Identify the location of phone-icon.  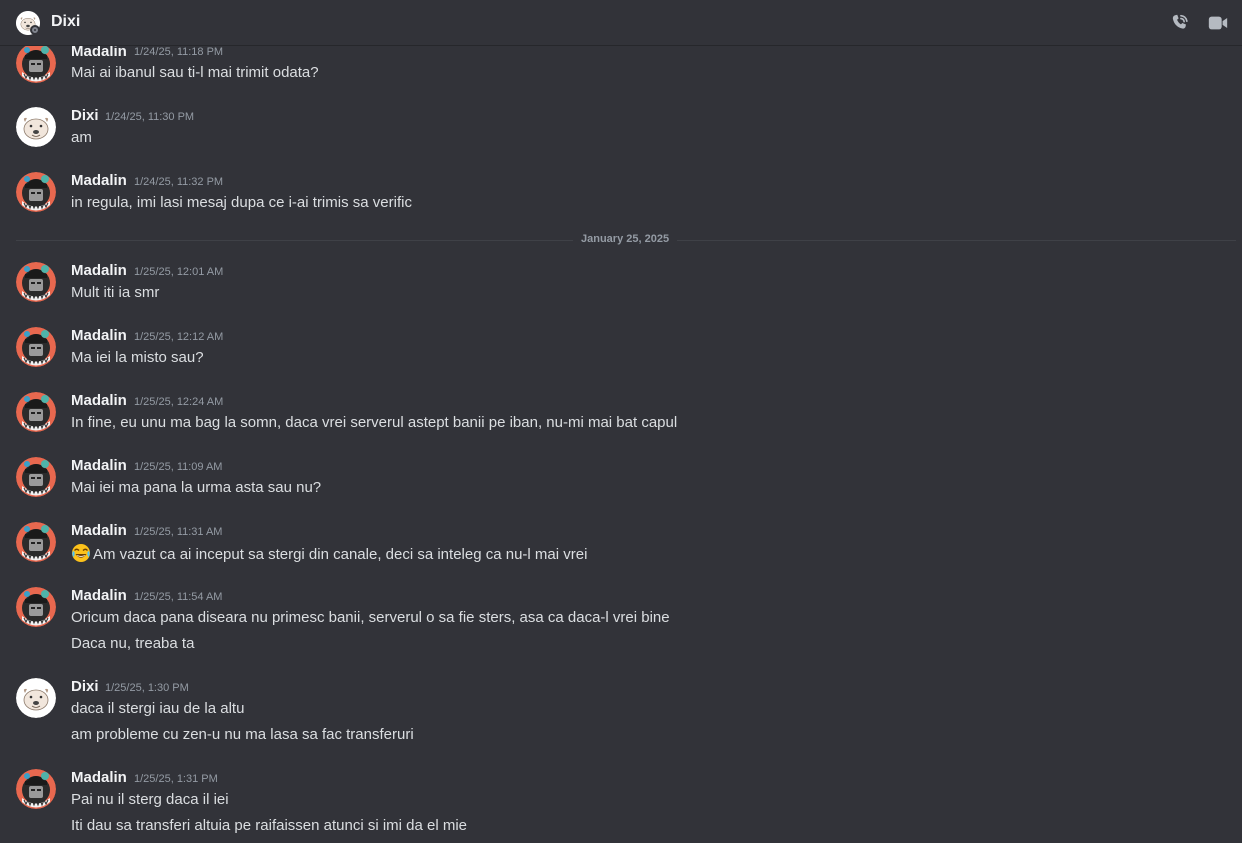
(1180, 23).